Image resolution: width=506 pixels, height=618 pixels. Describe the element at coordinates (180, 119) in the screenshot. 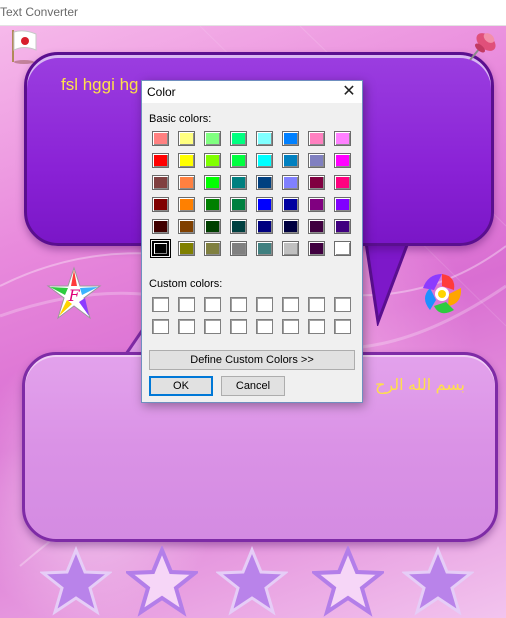

I see `basic-colors-label: Basic colors:` at that location.